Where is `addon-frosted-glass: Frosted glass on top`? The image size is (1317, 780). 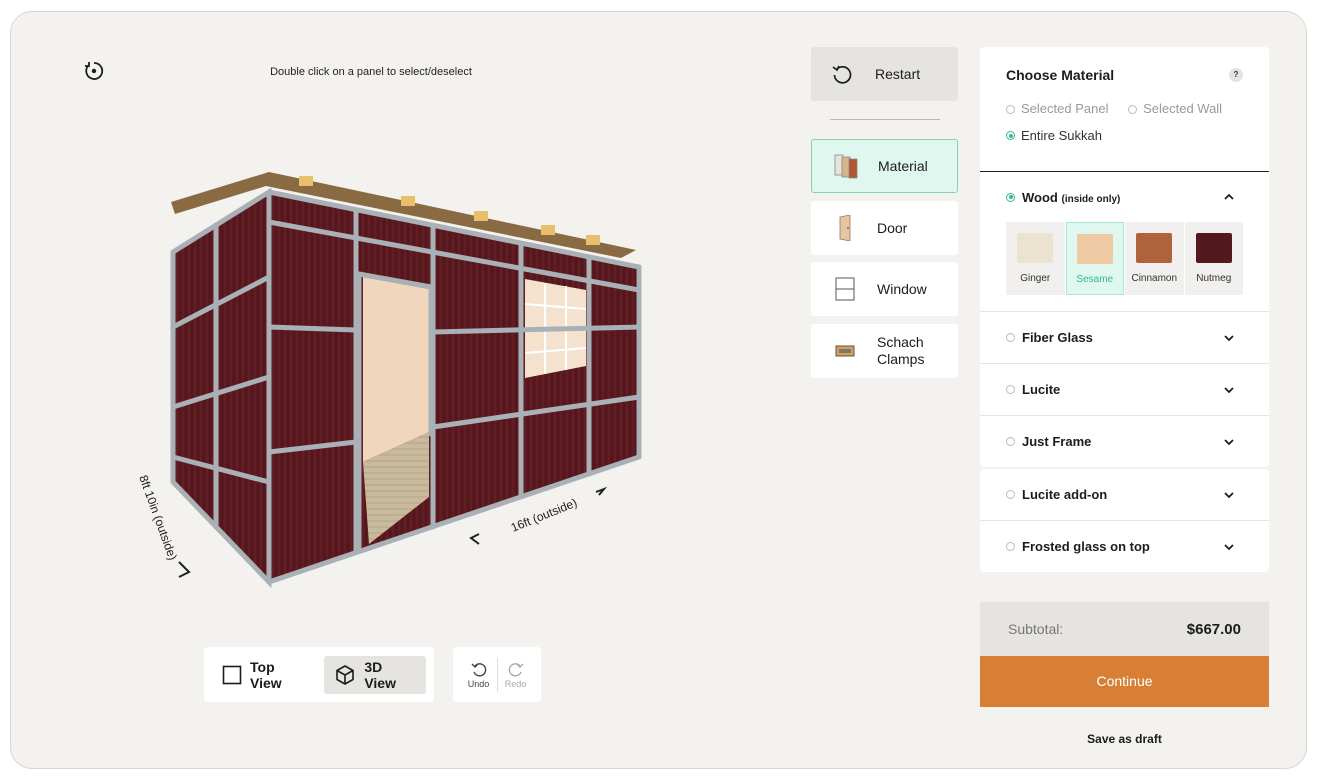 addon-frosted-glass: Frosted glass on top is located at coordinates (1124, 546).